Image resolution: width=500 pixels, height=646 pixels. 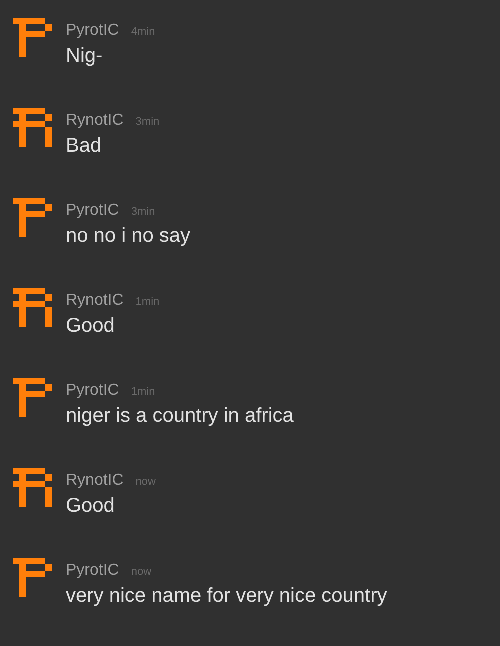 What do you see at coordinates (84, 146) in the screenshot?
I see `message-text: Bad` at bounding box center [84, 146].